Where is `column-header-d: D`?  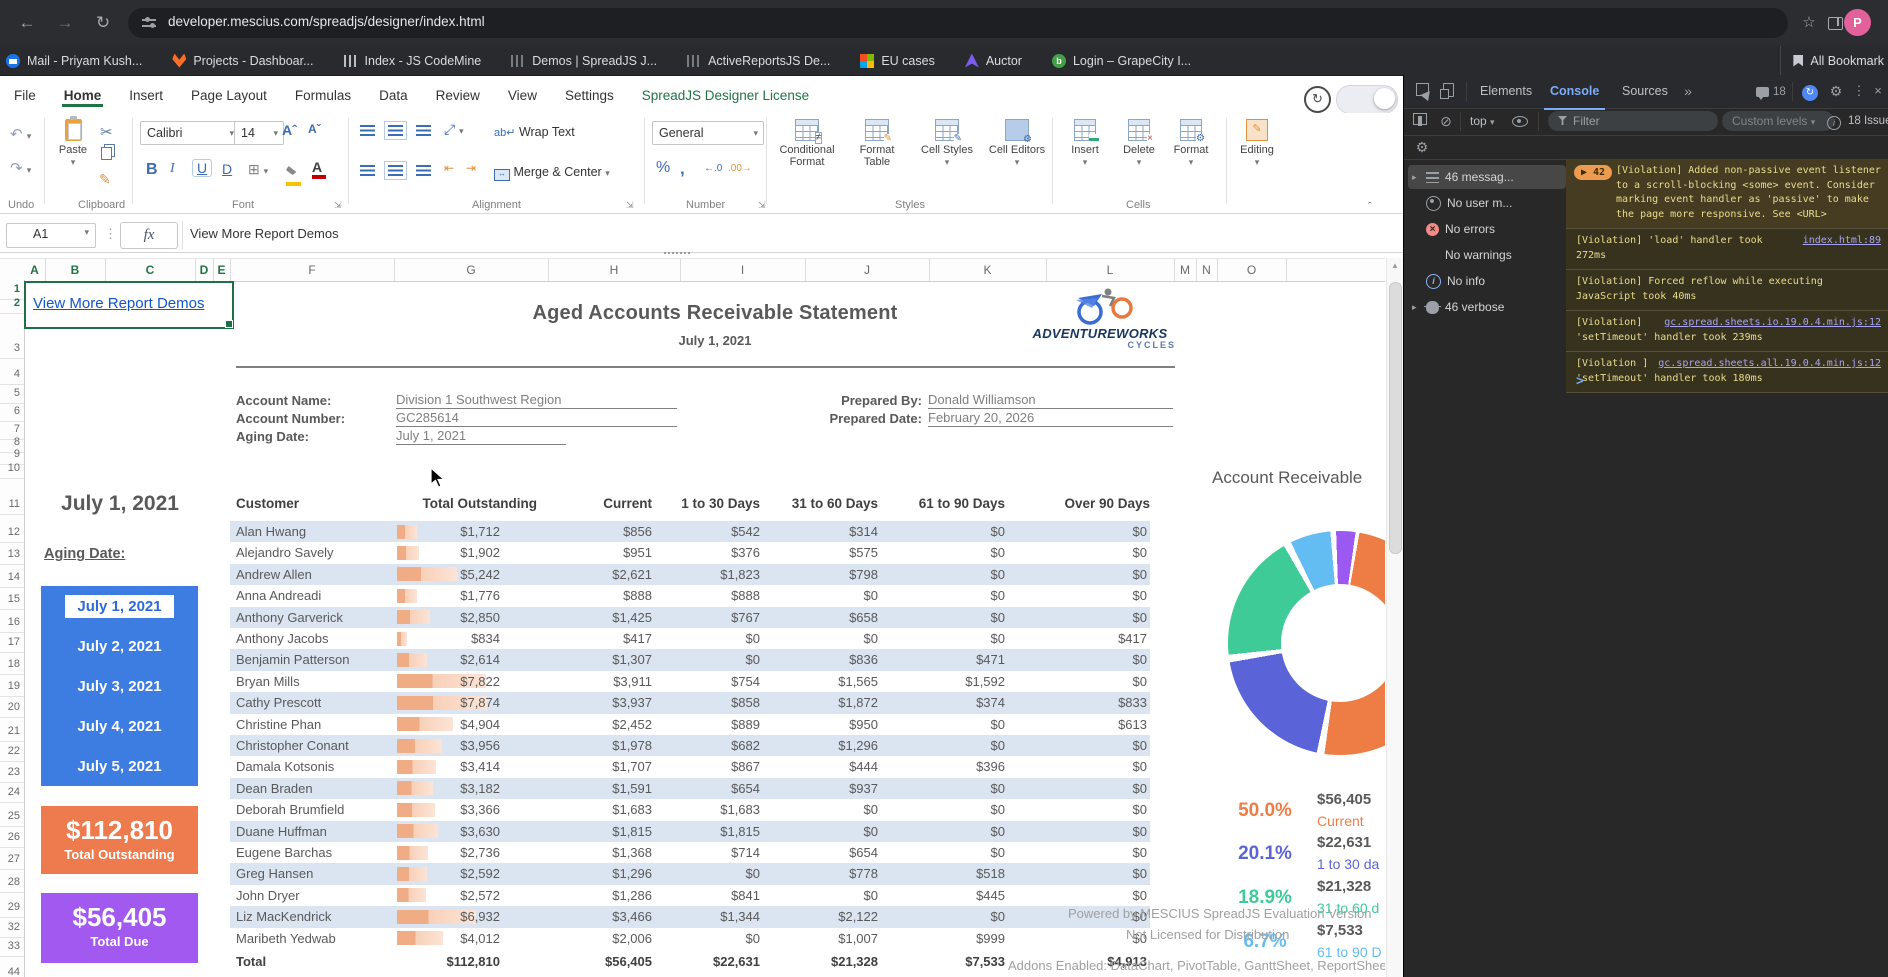
column-header-d: D is located at coordinates (204, 271).